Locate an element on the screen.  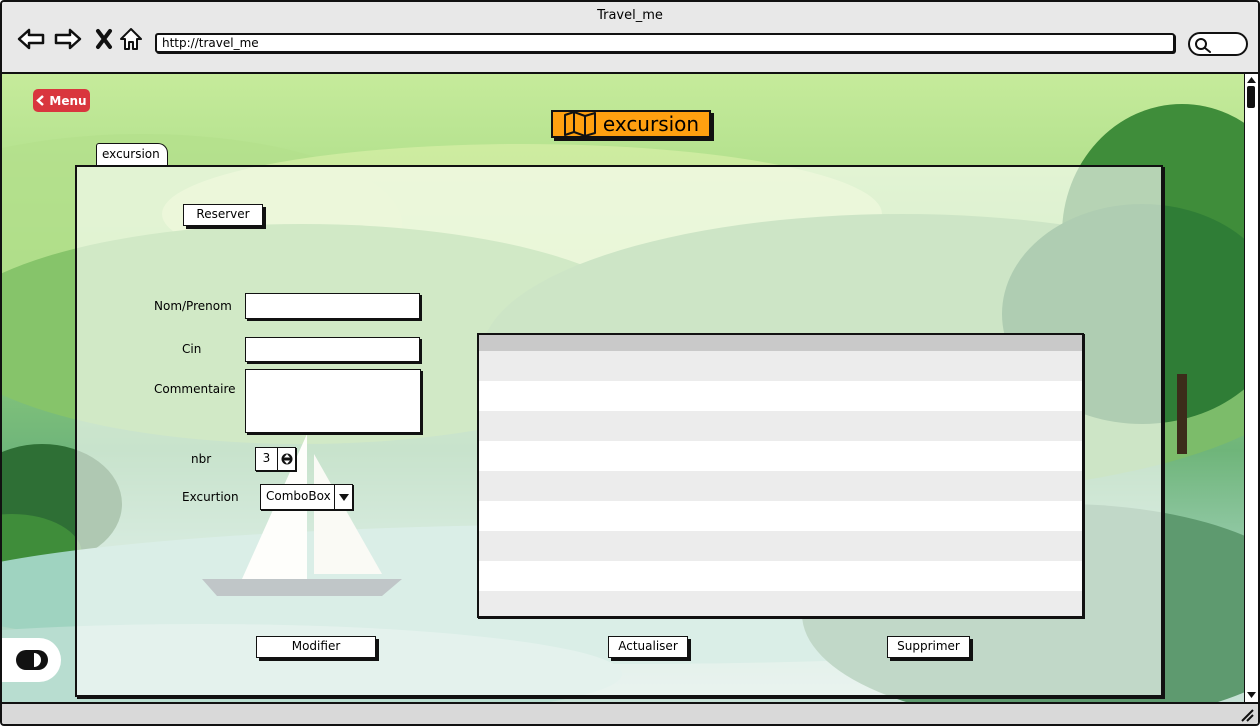
nom-prenom-label: Nom/Prenom is located at coordinates (193, 306).